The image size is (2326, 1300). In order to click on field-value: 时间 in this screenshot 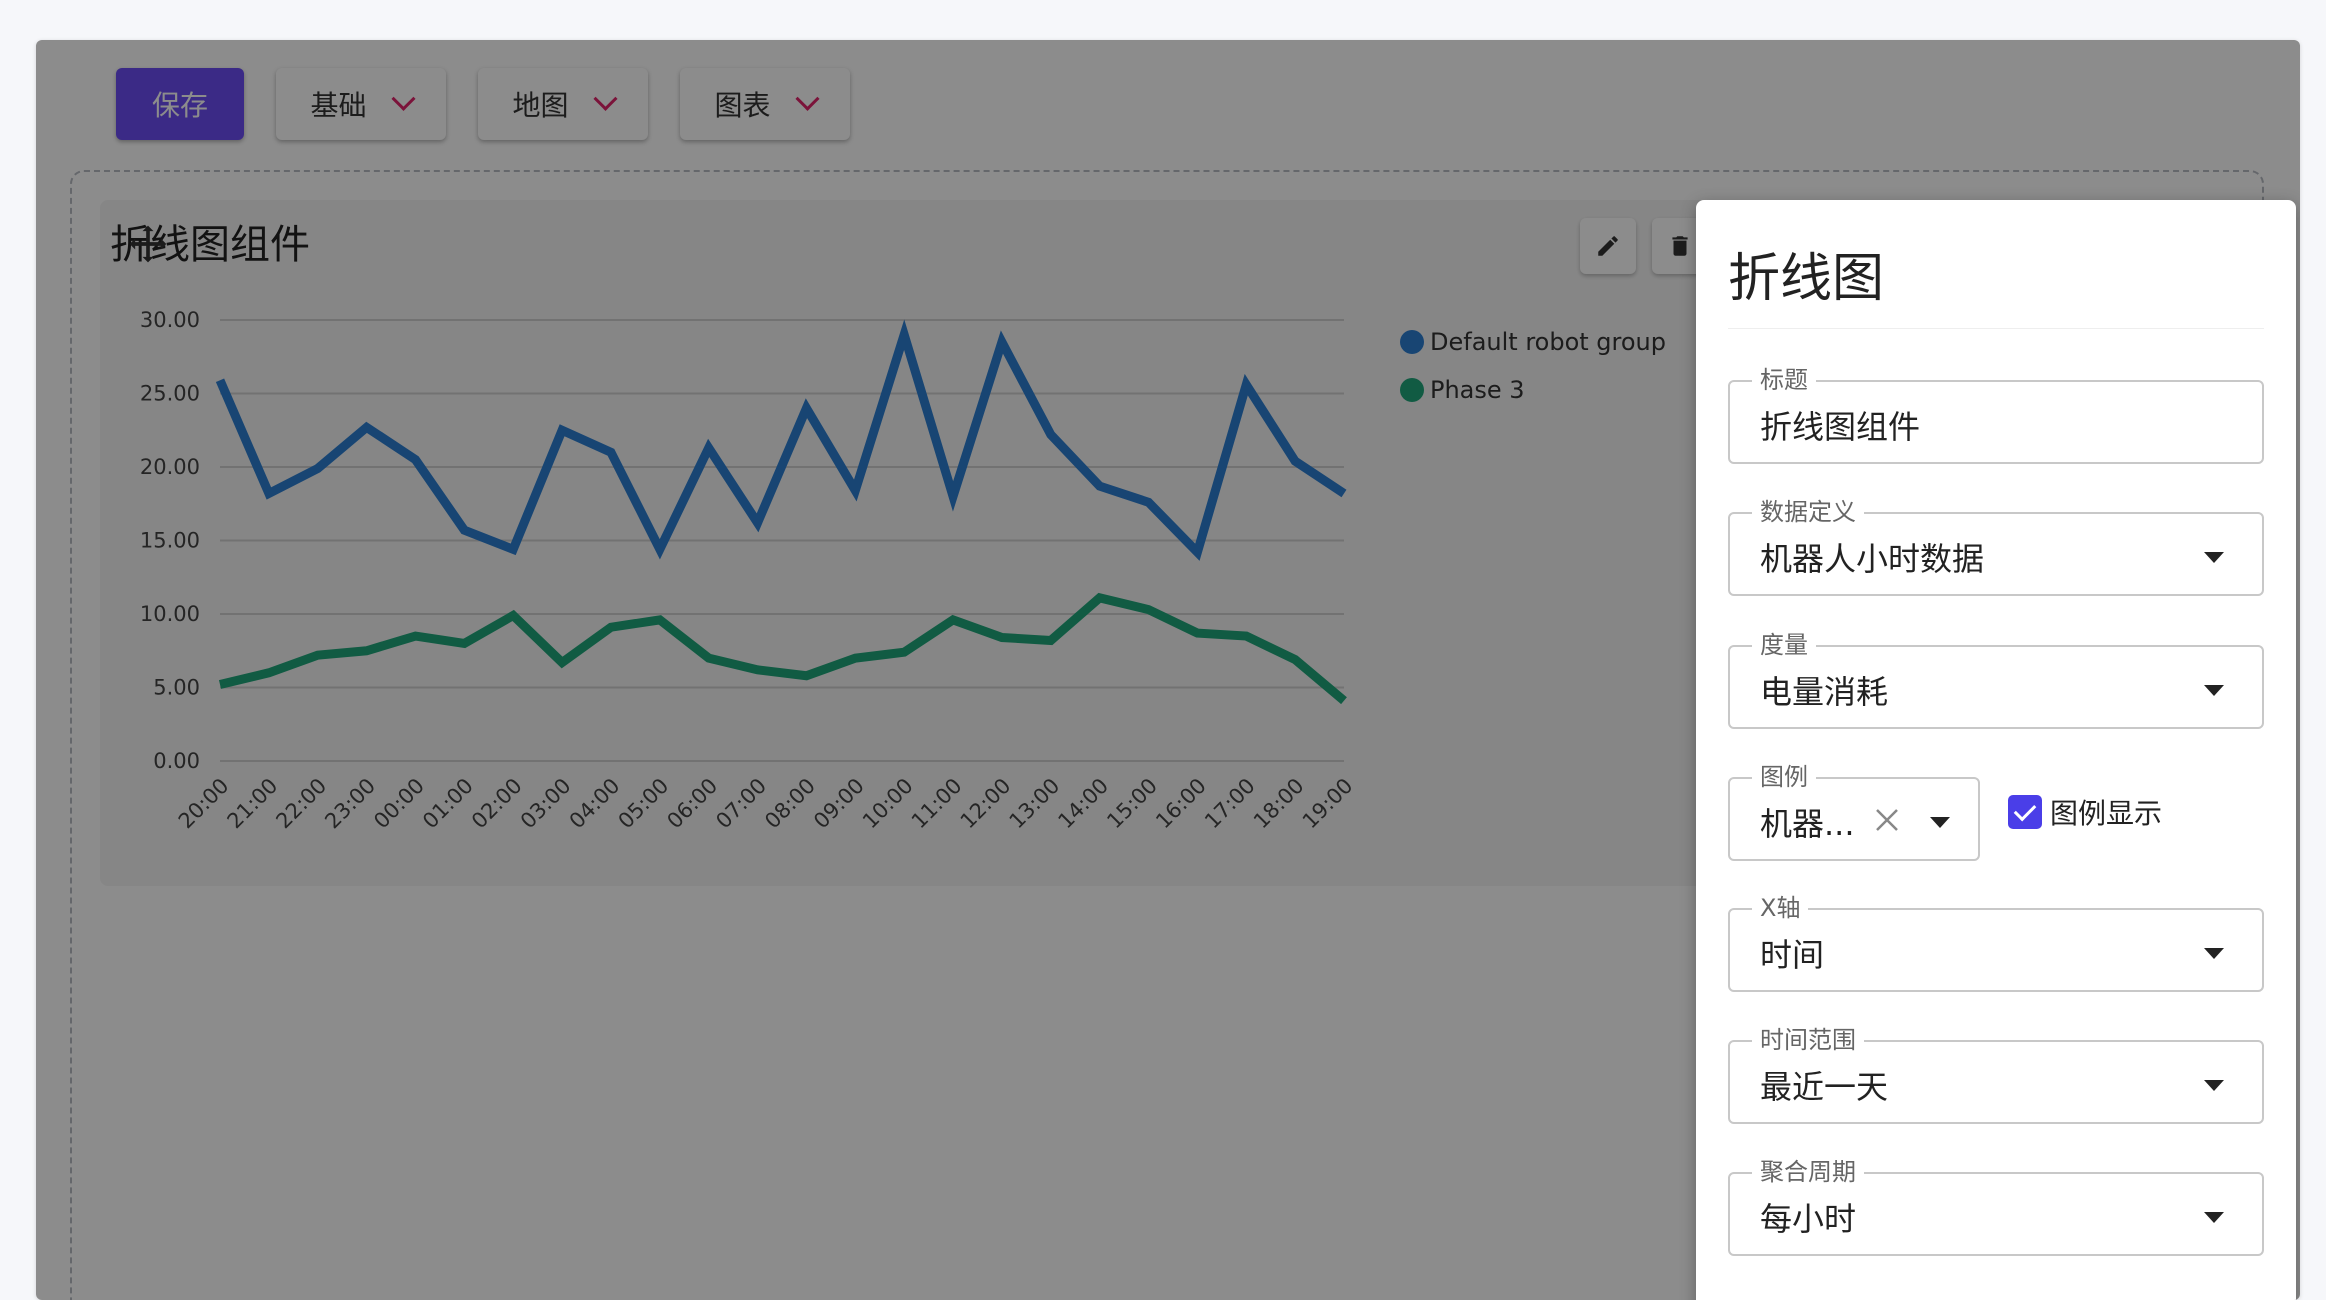, I will do `click(1792, 955)`.